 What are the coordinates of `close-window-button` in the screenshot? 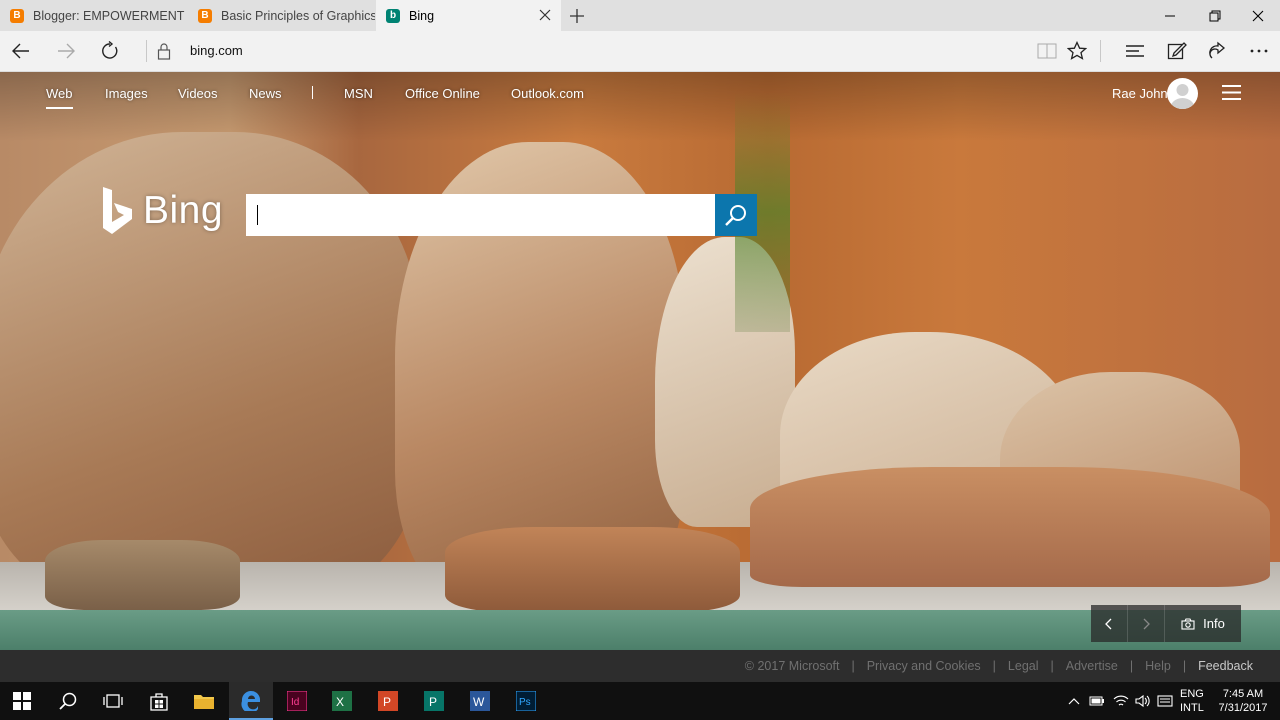 It's located at (1258, 15).